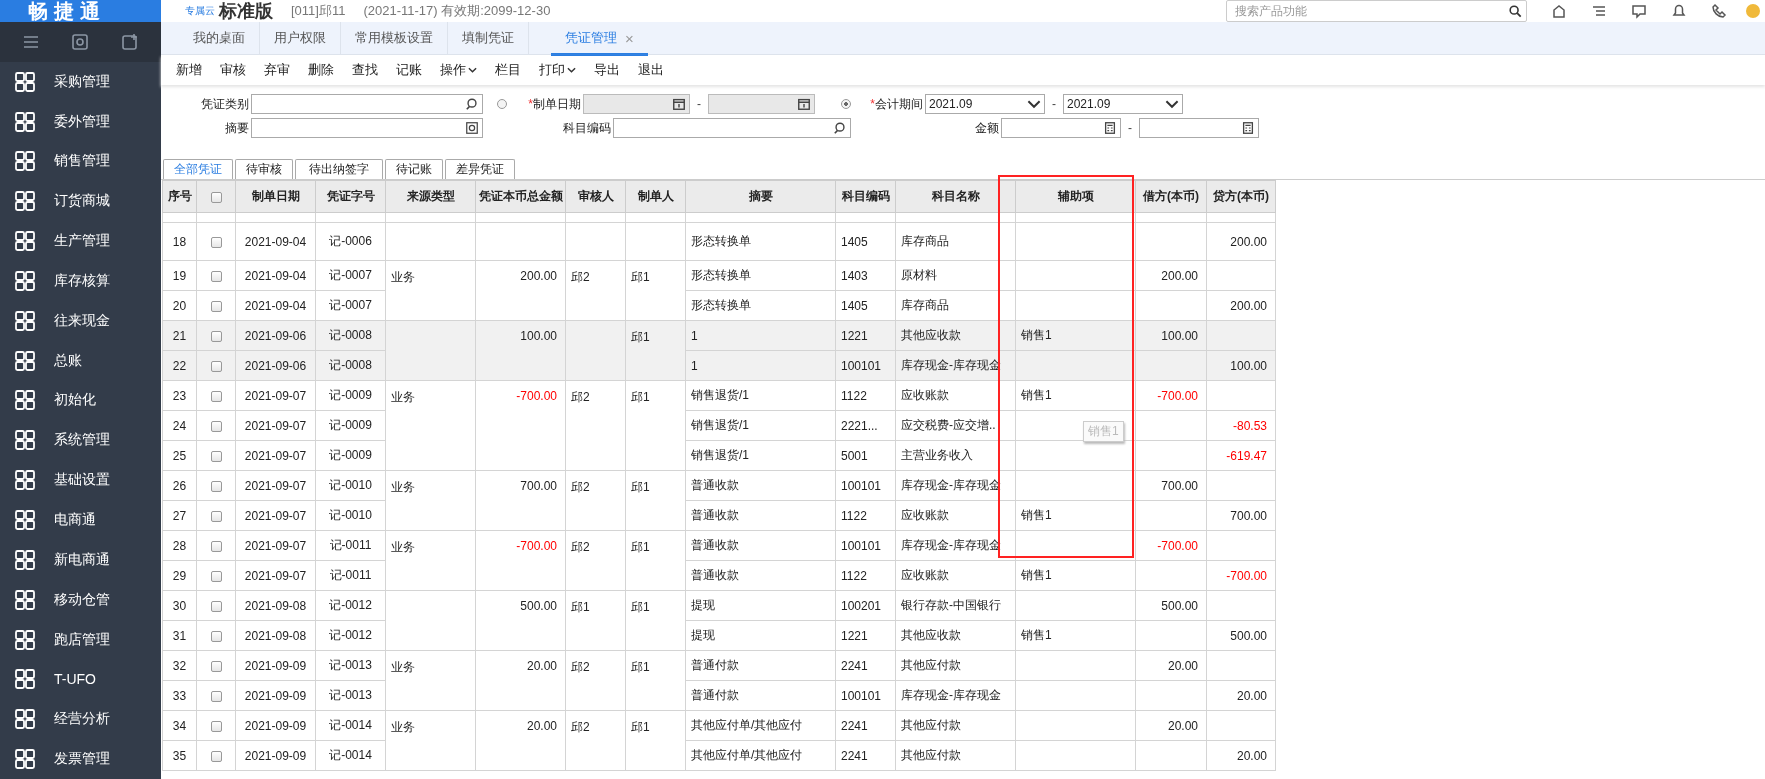  What do you see at coordinates (80, 161) in the screenshot?
I see `sidebar-item: 销售管理` at bounding box center [80, 161].